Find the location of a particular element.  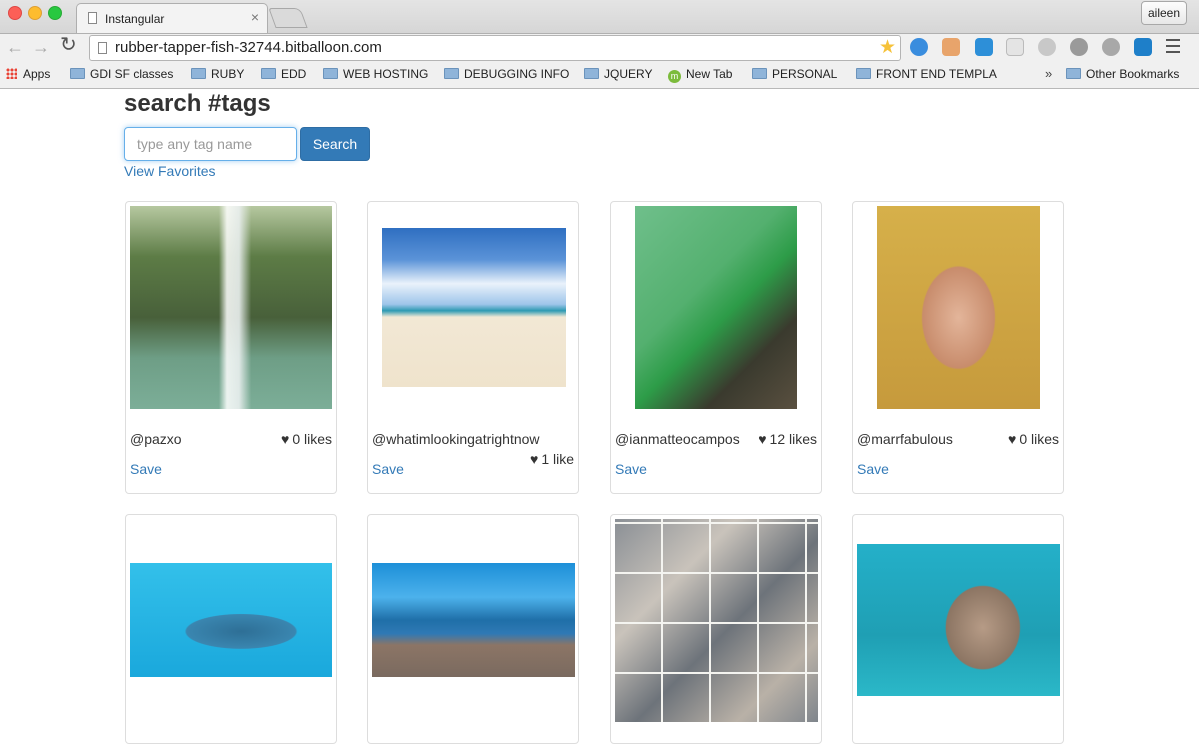

beta-extension-icon is located at coordinates (984, 47).